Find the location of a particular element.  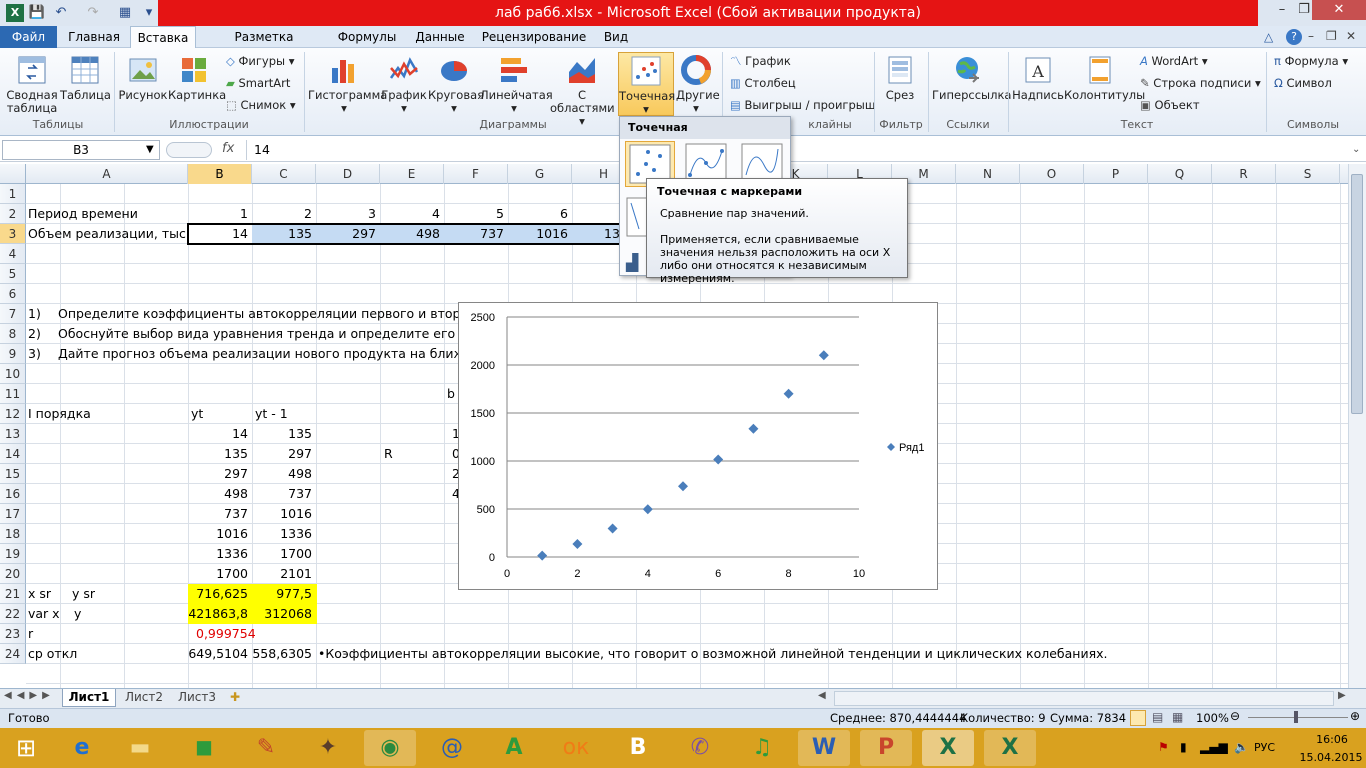

cell-b17: 737 is located at coordinates (220, 514).